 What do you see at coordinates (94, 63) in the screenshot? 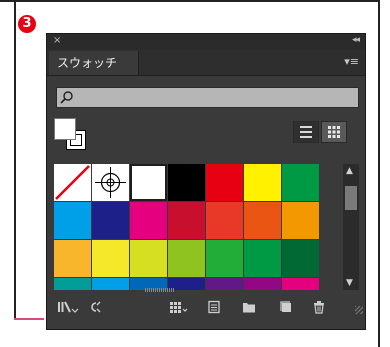
I see `tab-swatches: スウォッチ` at bounding box center [94, 63].